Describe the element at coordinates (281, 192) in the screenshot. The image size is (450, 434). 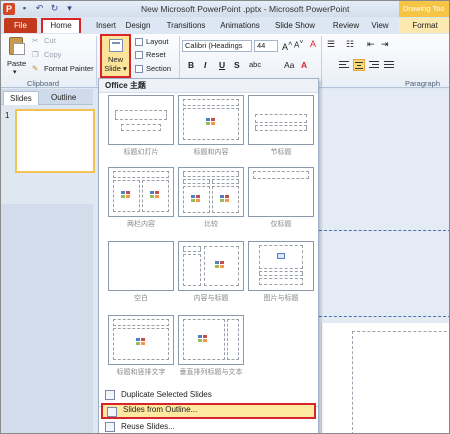
I see `layout-title-only` at that location.